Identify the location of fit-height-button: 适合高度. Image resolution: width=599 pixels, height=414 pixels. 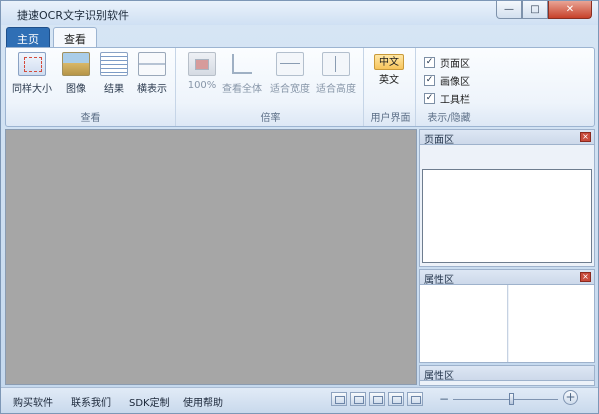
(336, 73).